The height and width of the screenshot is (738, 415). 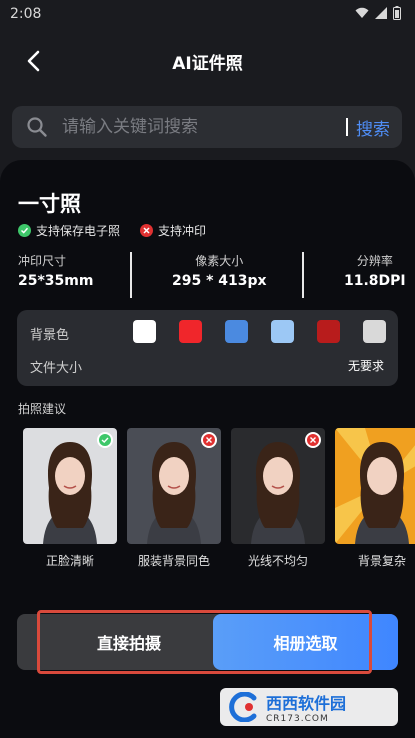 I want to click on options-panel: 背景色 文件大小 无要求, so click(x=207, y=348).